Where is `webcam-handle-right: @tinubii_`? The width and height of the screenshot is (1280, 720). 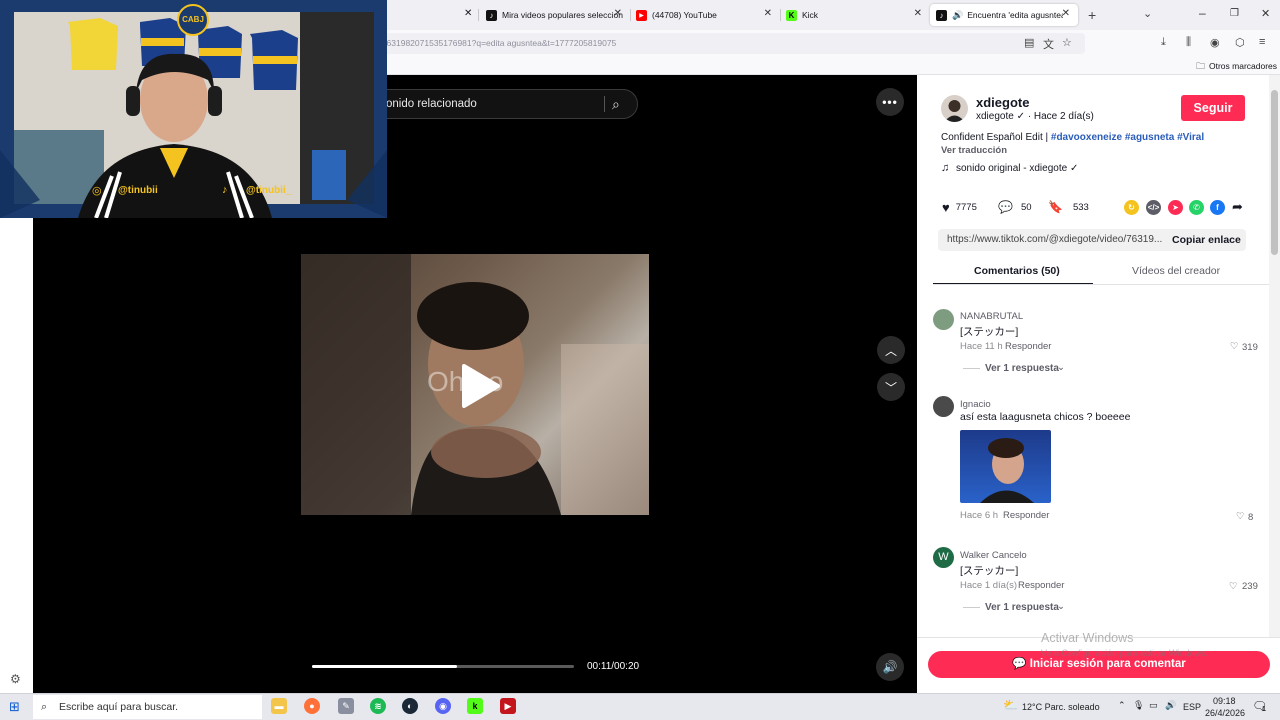 webcam-handle-right: @tinubii_ is located at coordinates (269, 190).